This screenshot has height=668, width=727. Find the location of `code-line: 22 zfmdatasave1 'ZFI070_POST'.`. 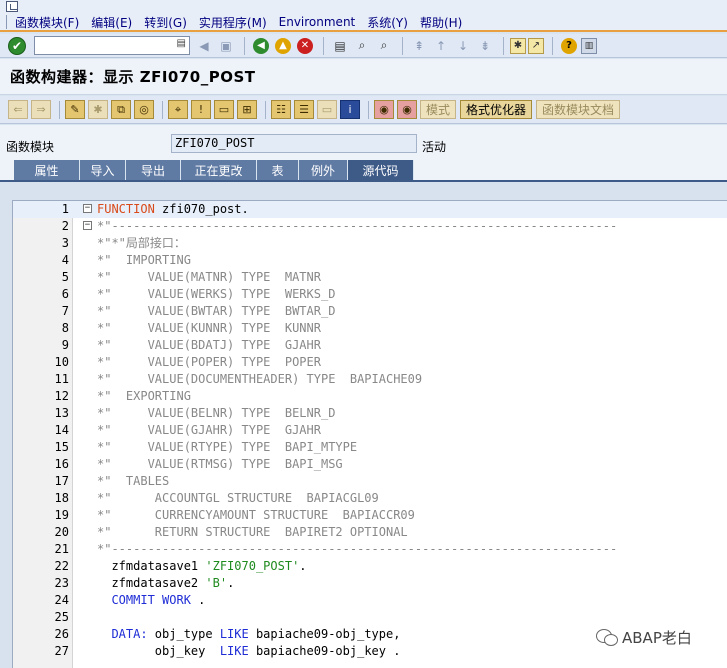

code-line: 22 zfmdatasave1 'ZFI070_POST'. is located at coordinates (370, 566).